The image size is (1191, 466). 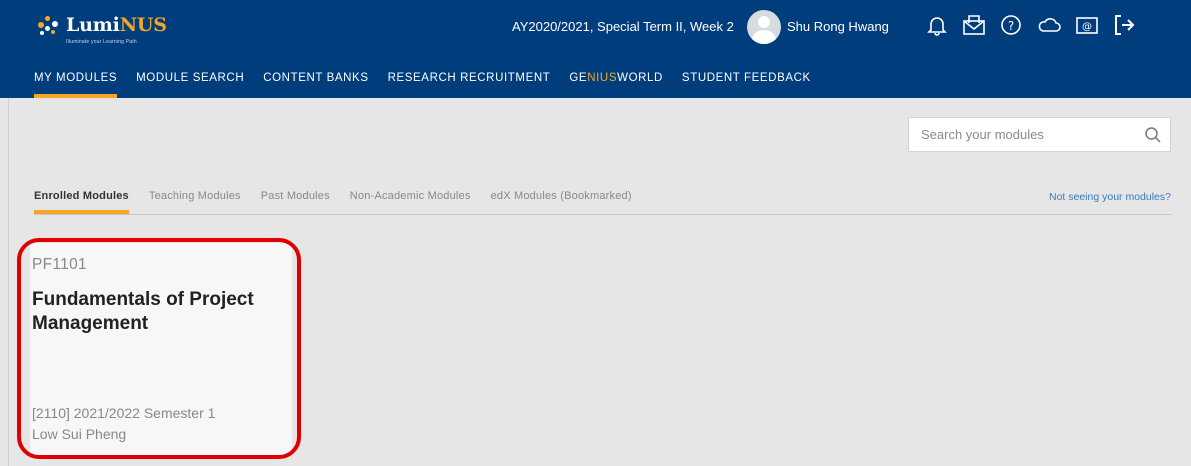 I want to click on tab-enrolled-modules: Enrolled Modules, so click(x=81, y=202).